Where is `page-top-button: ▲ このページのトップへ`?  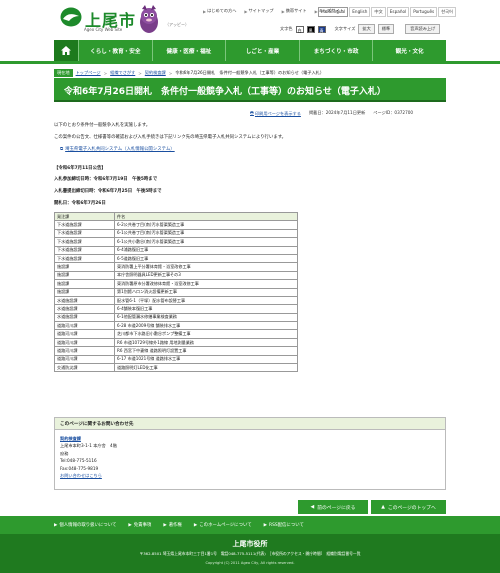
page-top-button: ▲ このページのトップへ is located at coordinates (408, 507).